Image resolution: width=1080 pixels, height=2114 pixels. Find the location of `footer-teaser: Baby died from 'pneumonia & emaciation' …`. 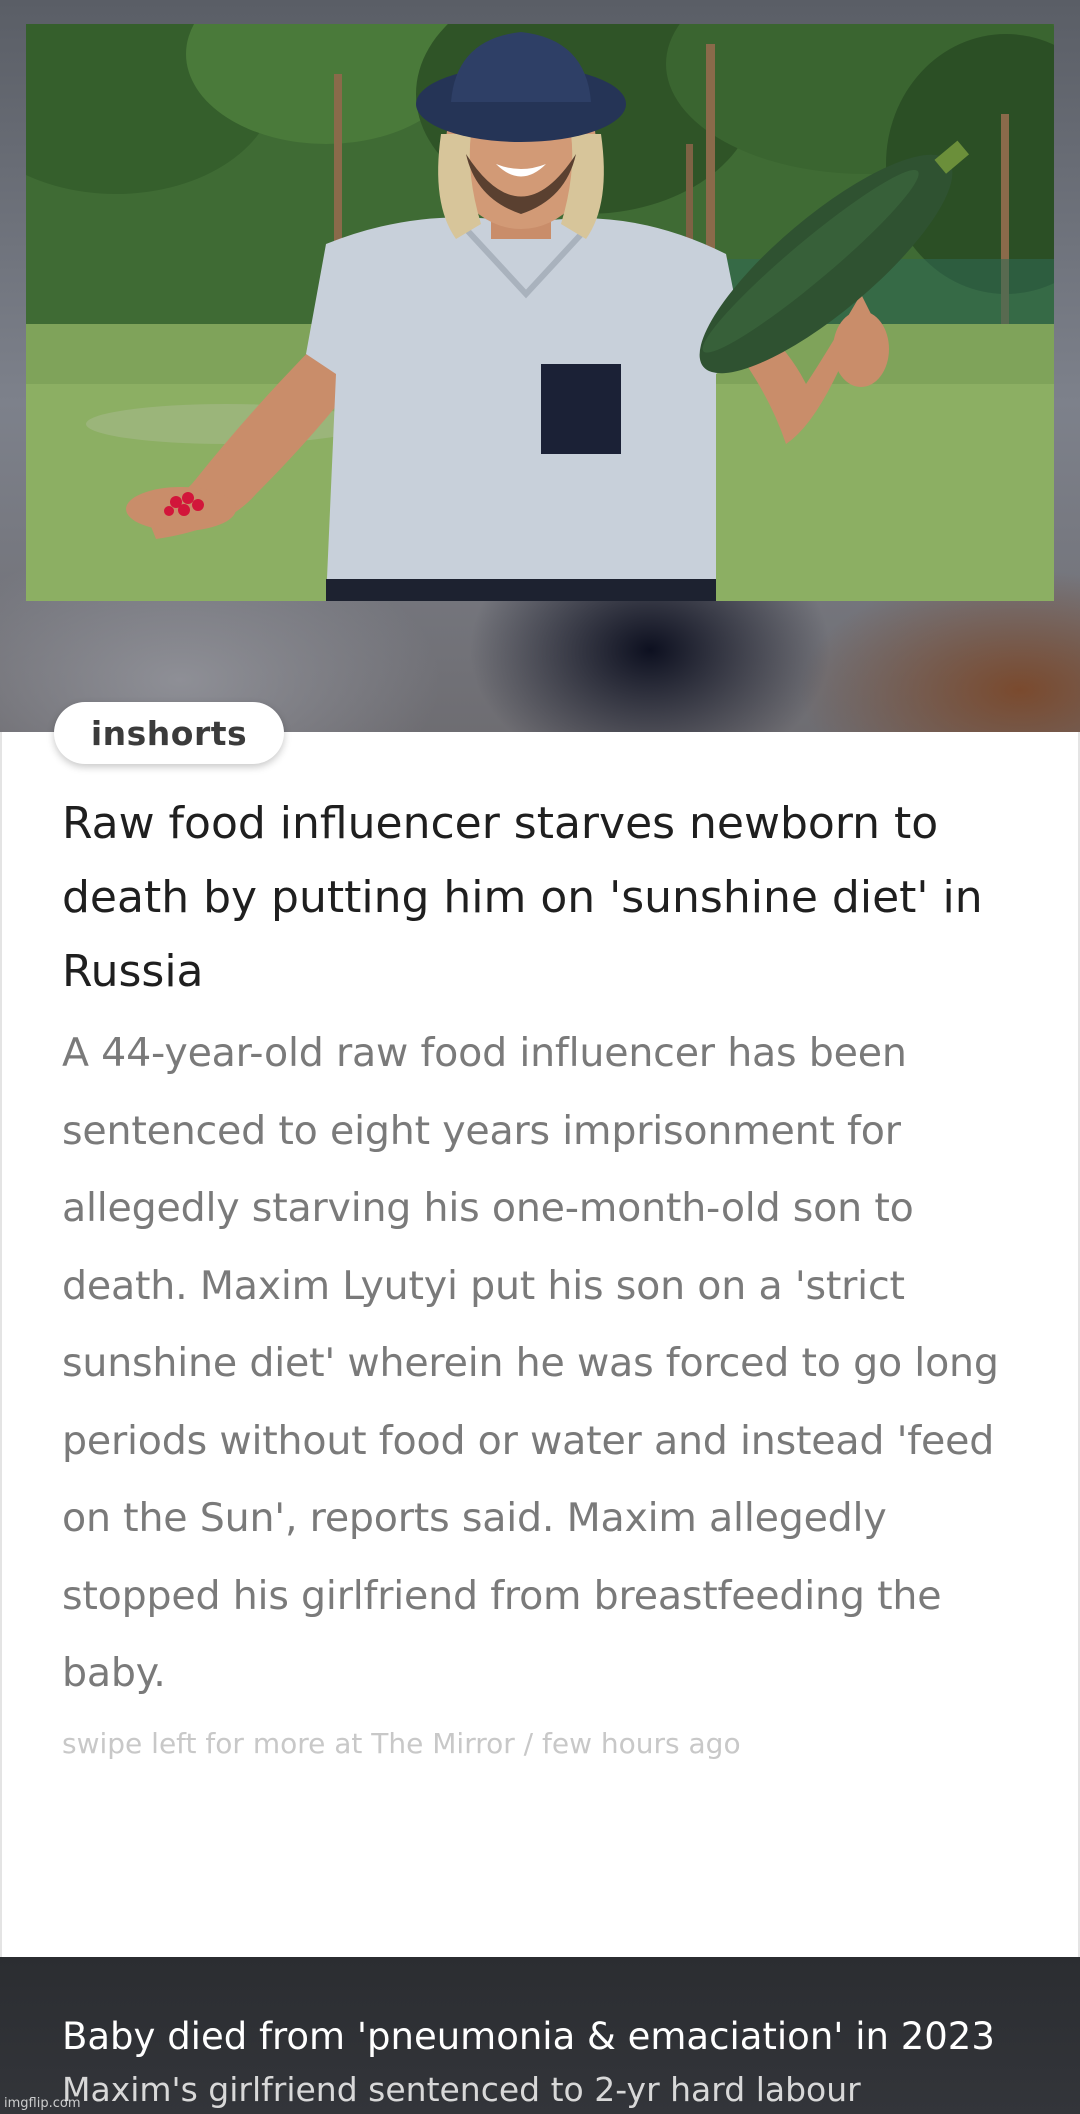

footer-teaser: Baby died from 'pneumonia & emaciation' … is located at coordinates (540, 2035).